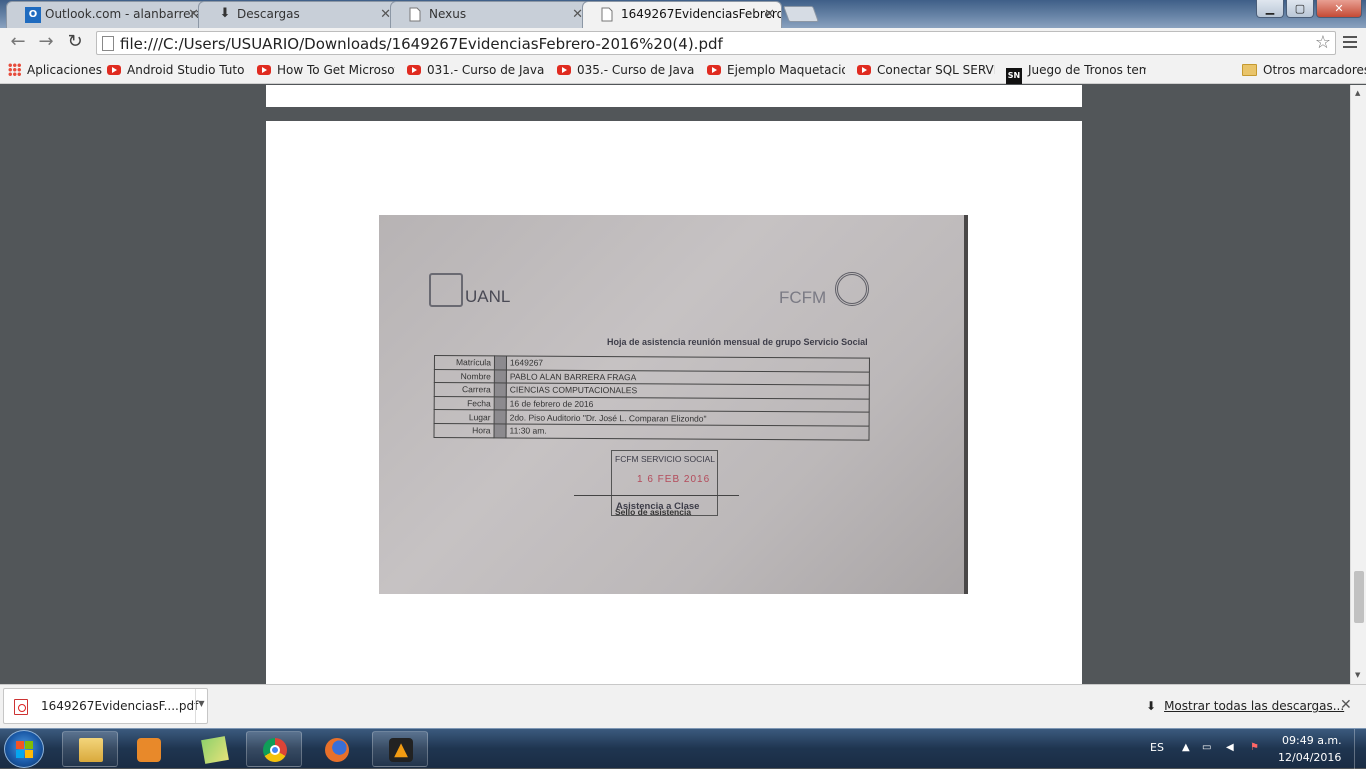 The height and width of the screenshot is (769, 1366). Describe the element at coordinates (46, 43) in the screenshot. I see `forward-button: →` at that location.